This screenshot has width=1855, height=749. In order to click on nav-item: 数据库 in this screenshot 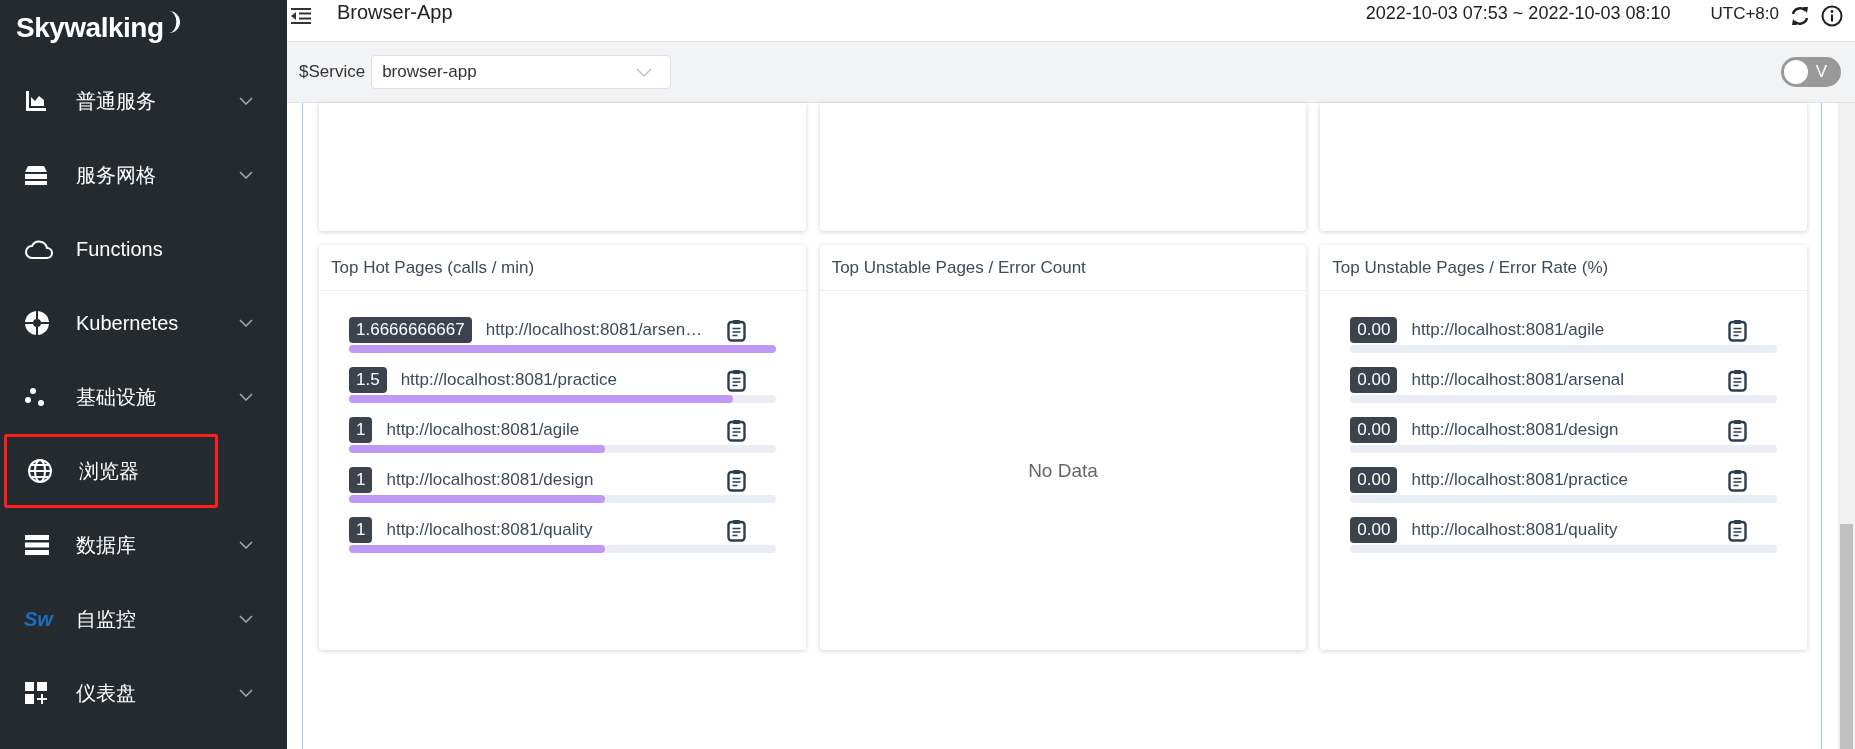, I will do `click(143, 545)`.